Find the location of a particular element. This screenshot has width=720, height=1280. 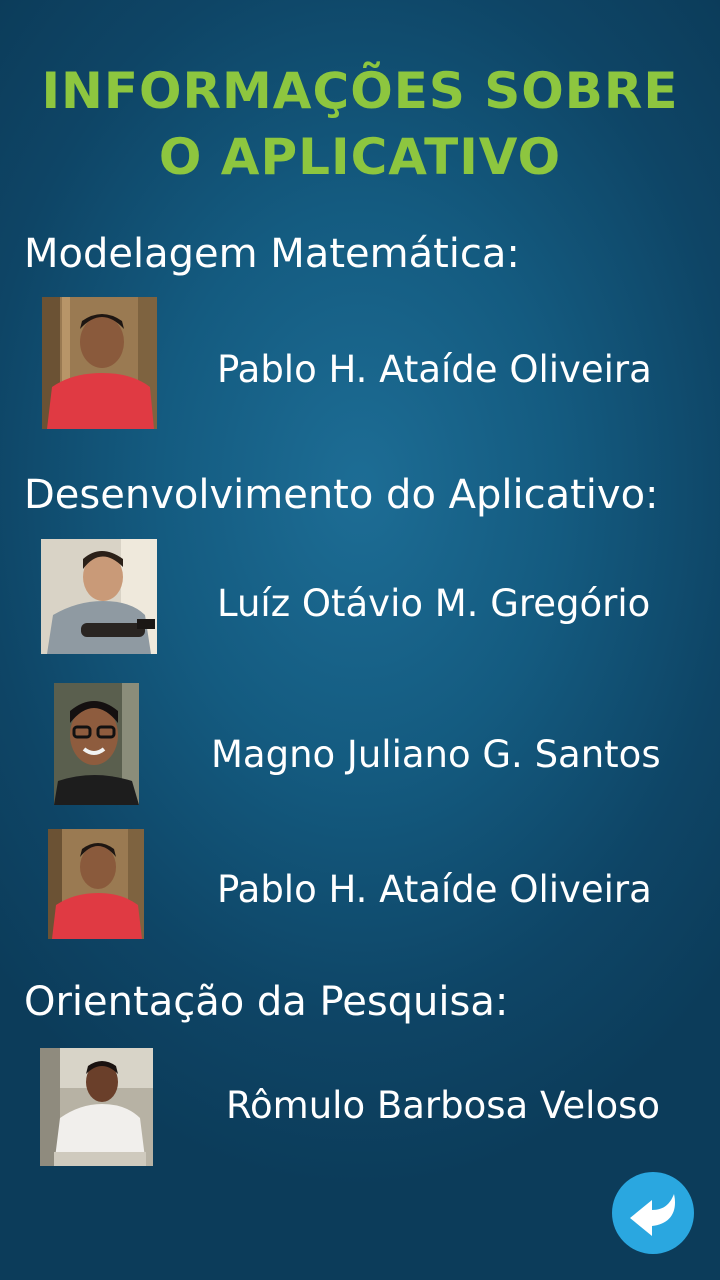

person-photo-magno is located at coordinates (96, 744).